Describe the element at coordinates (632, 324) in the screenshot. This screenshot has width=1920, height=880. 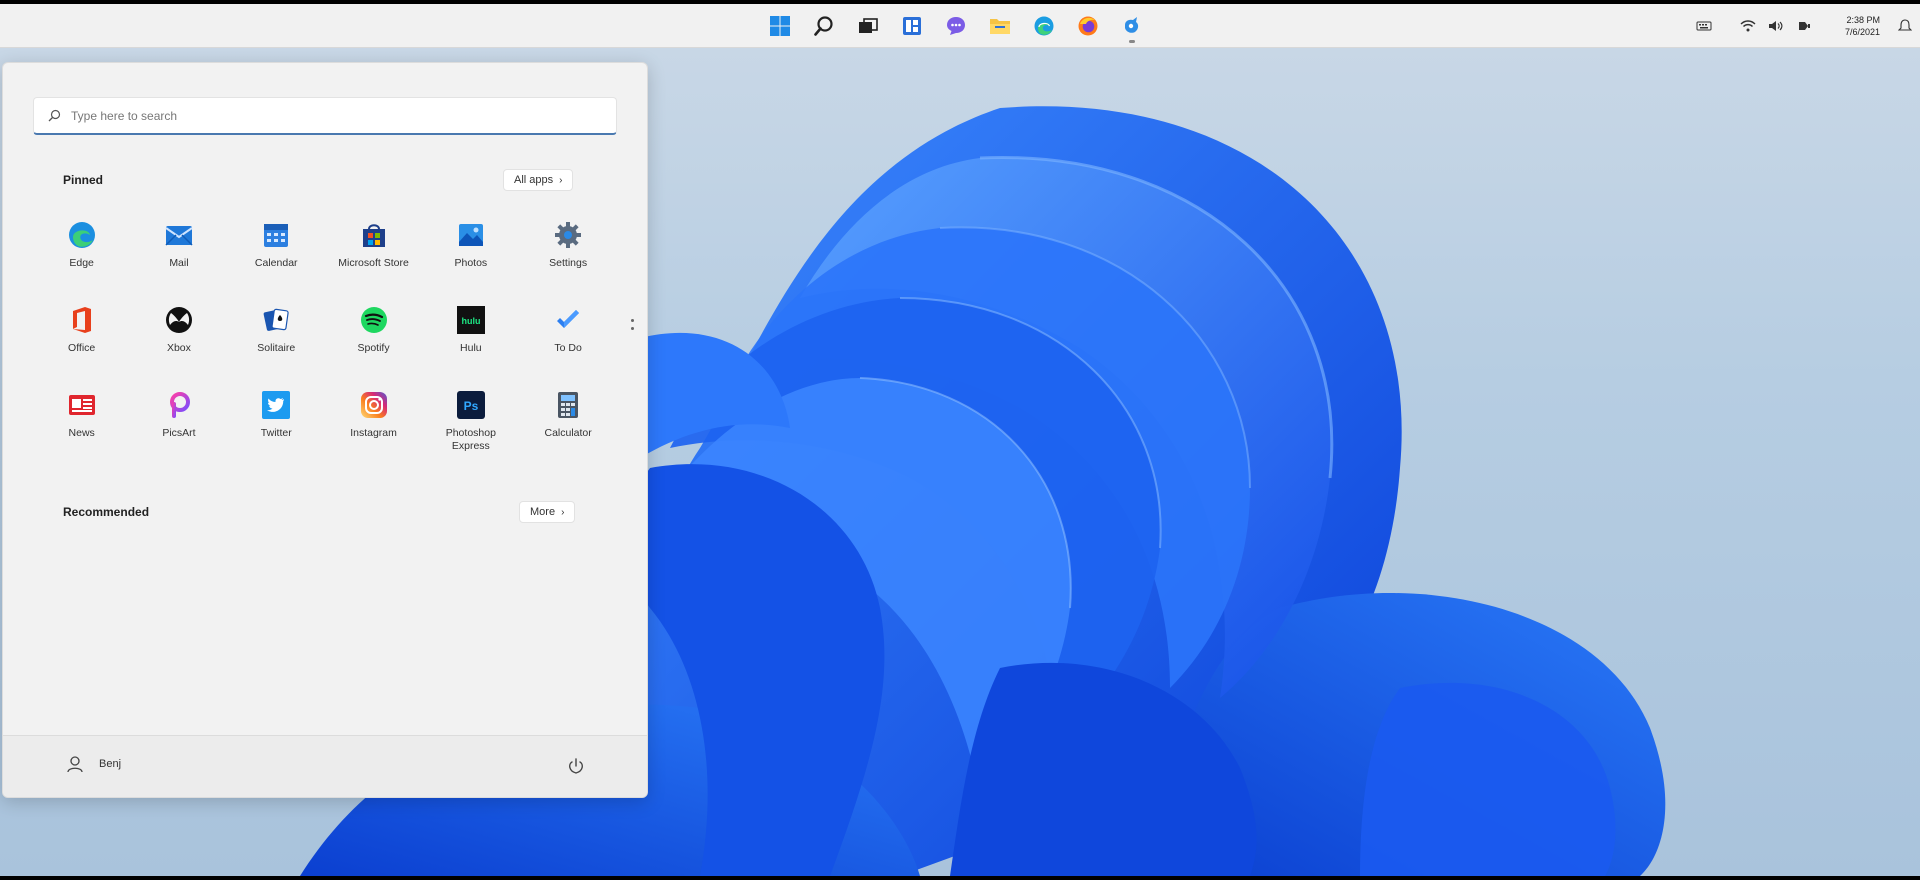
I see `page-indicator` at that location.